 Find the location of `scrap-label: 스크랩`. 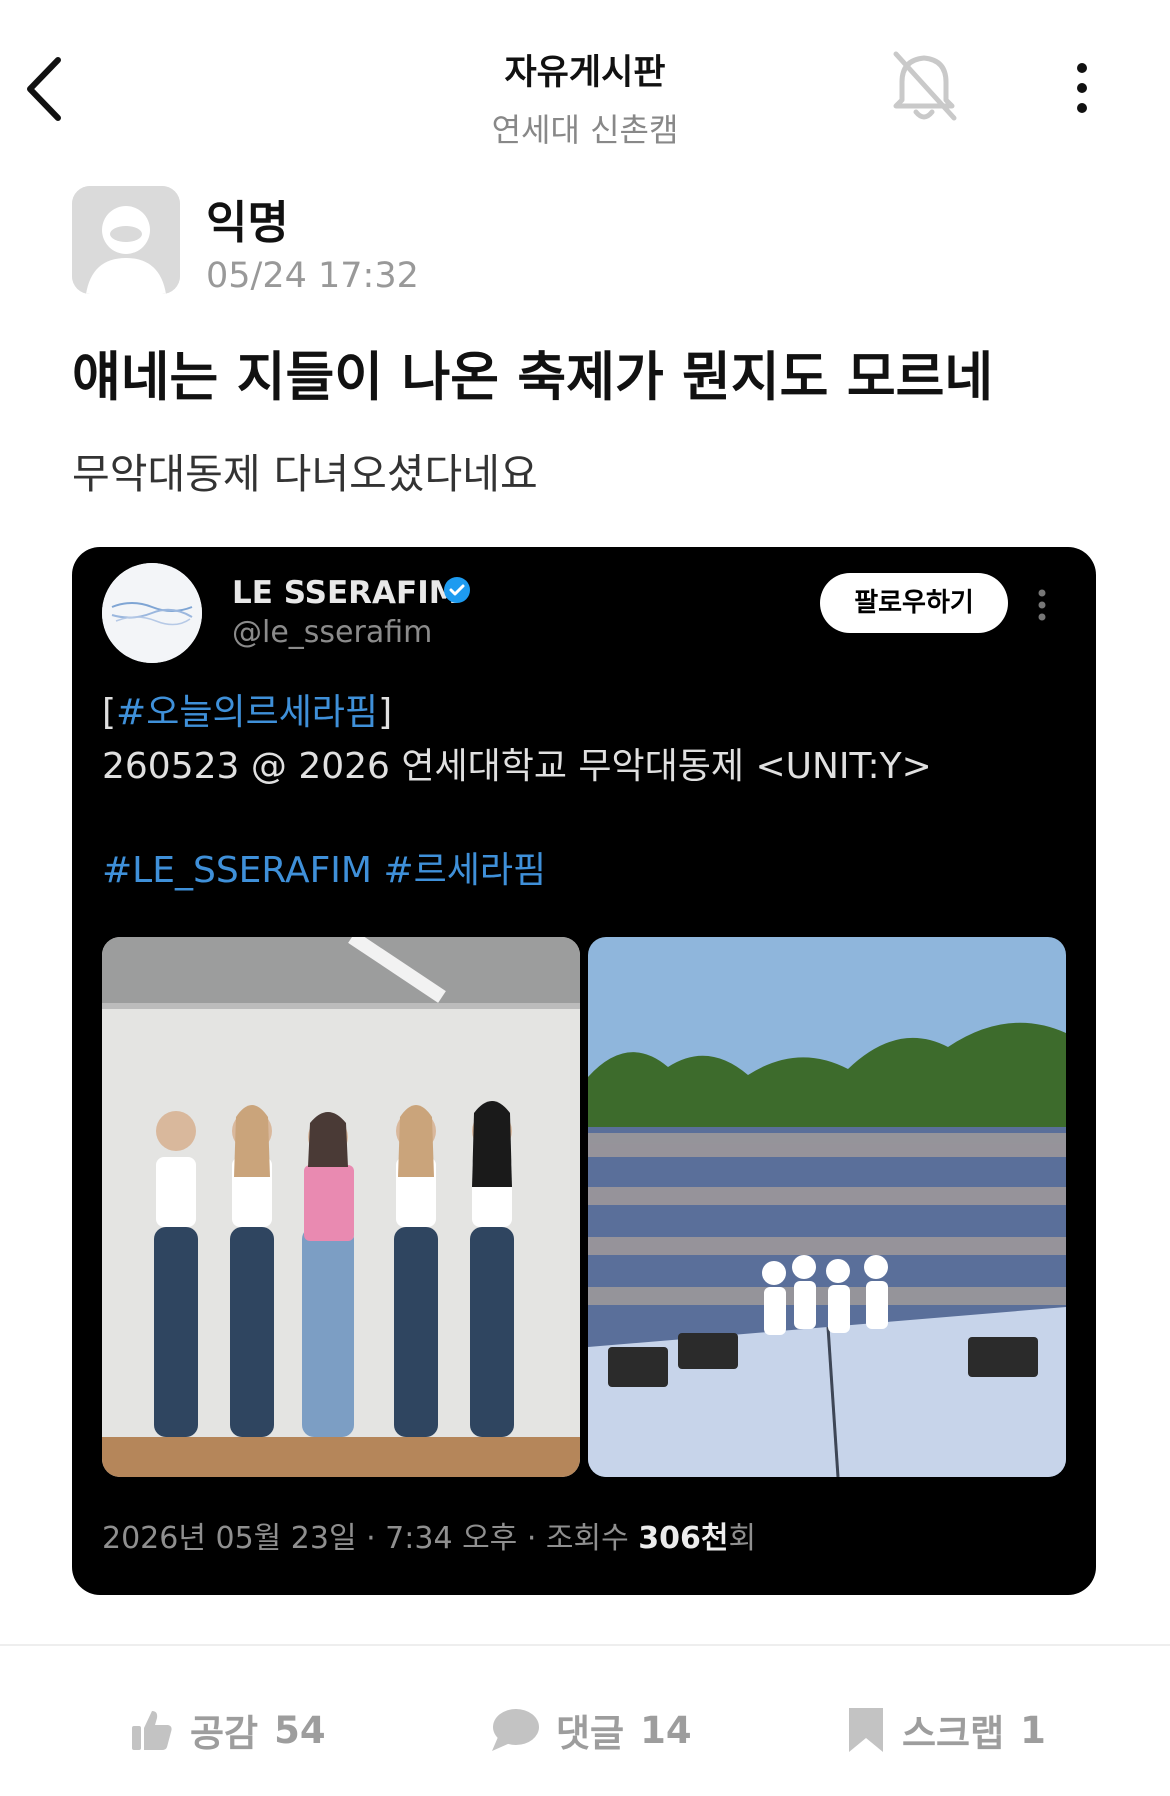

scrap-label: 스크랩 is located at coordinates (953, 1733).